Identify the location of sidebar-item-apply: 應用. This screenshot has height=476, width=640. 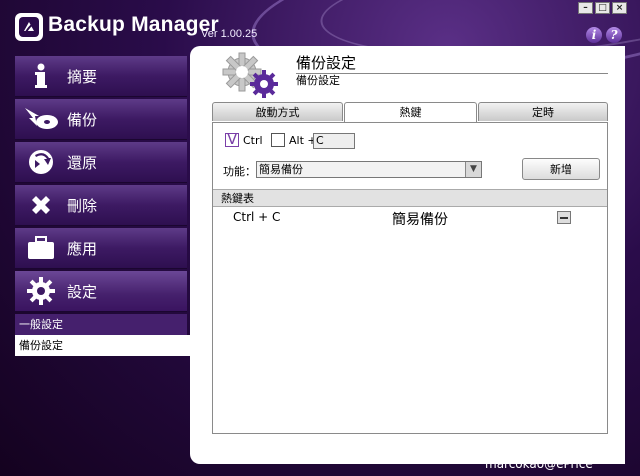
(101, 248).